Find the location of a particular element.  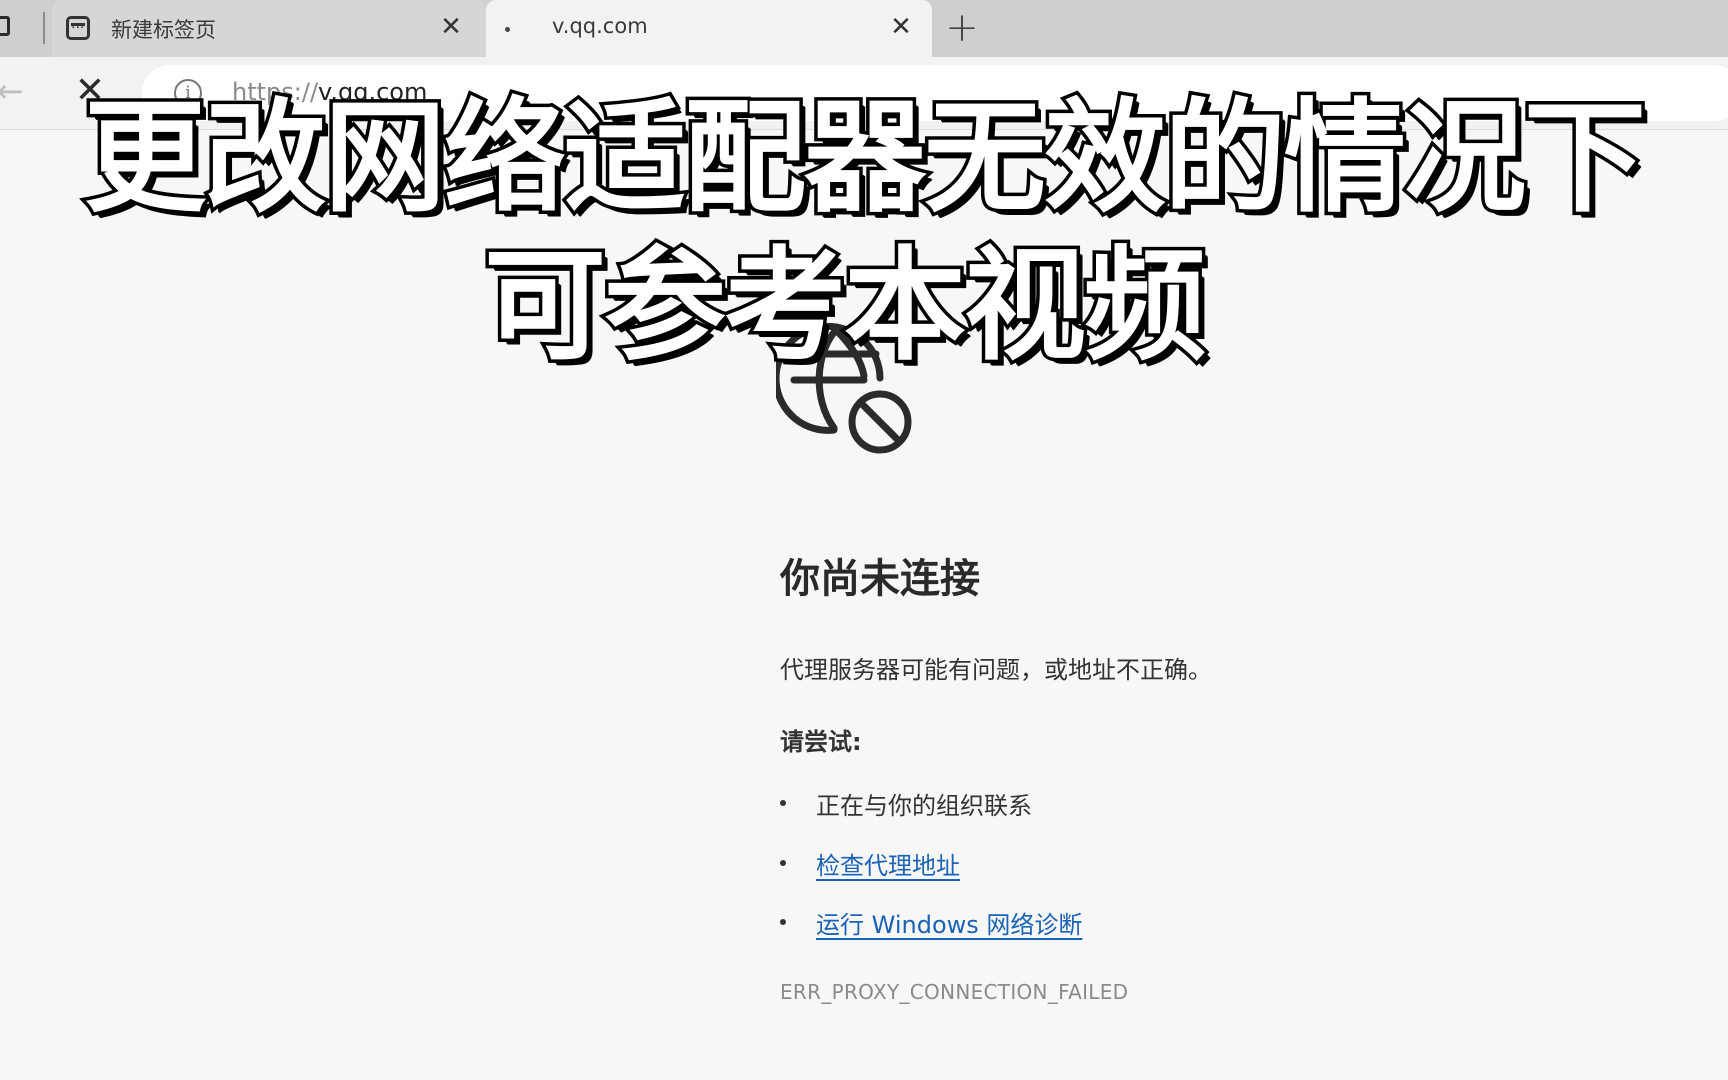

overlay-caption-line1: 更改网络适配器无效的情况下 is located at coordinates (865, 158).